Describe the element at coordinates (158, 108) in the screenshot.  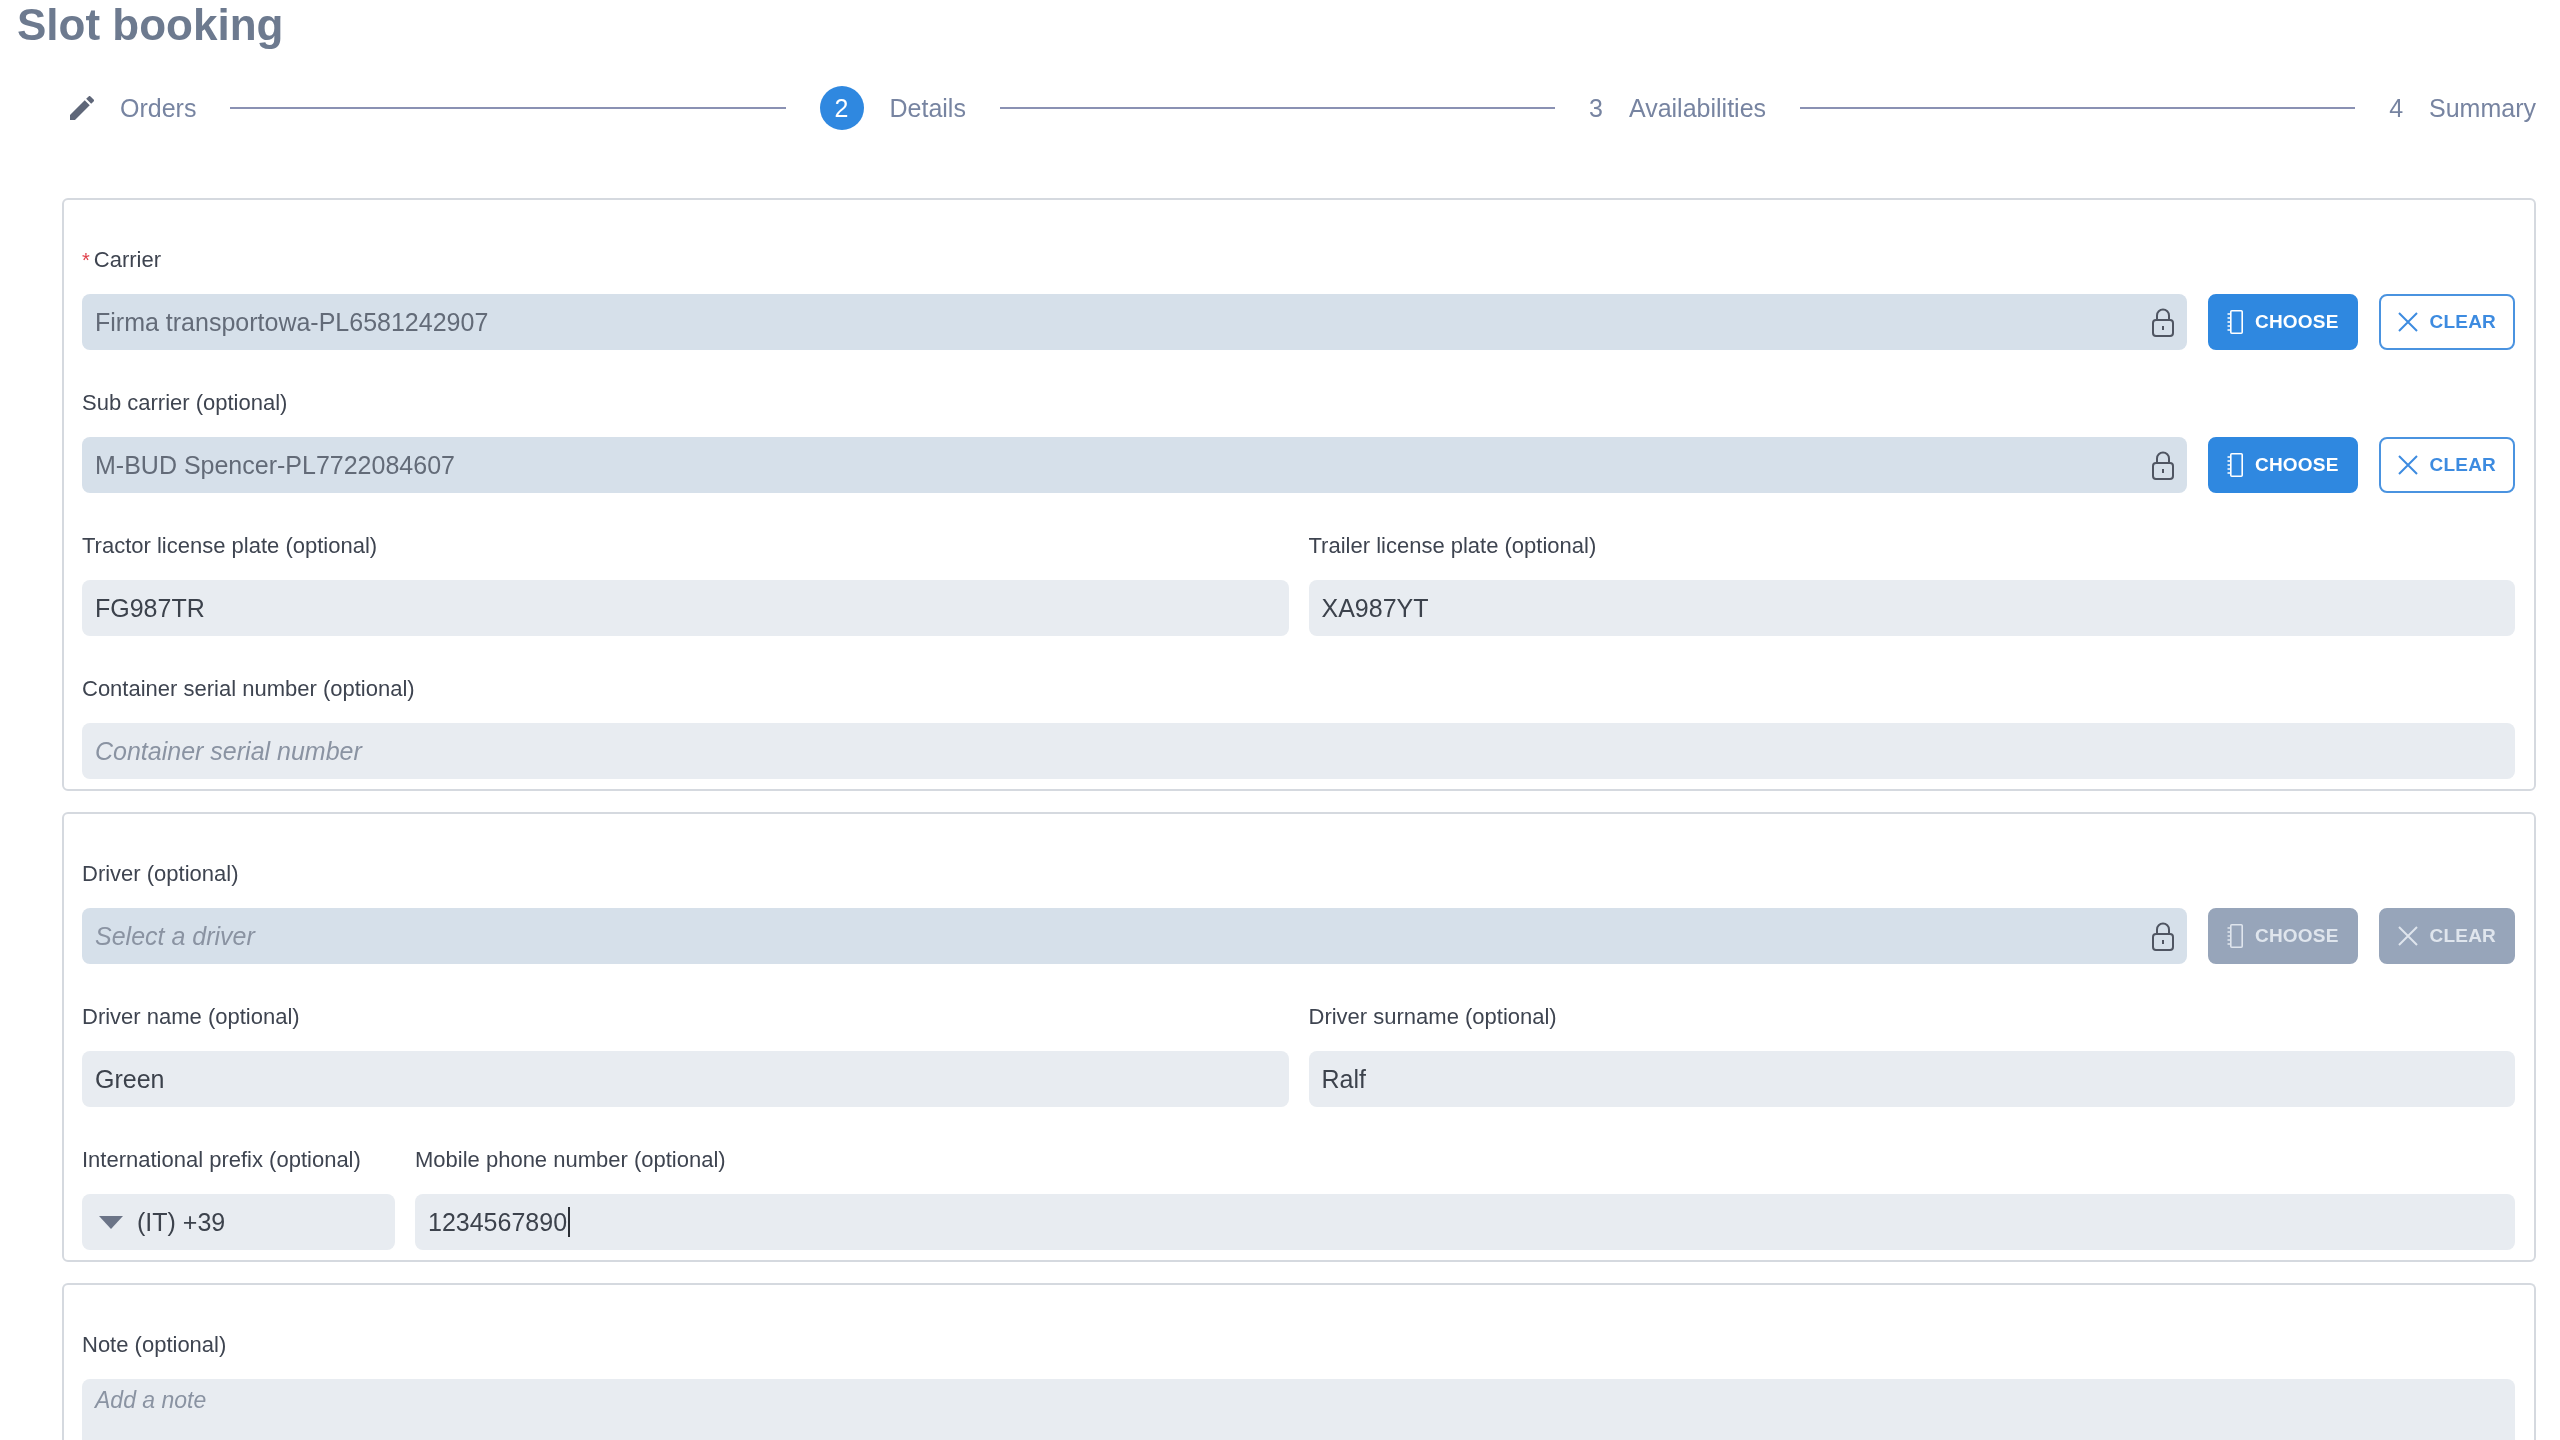
I see `step-label: Orders` at that location.